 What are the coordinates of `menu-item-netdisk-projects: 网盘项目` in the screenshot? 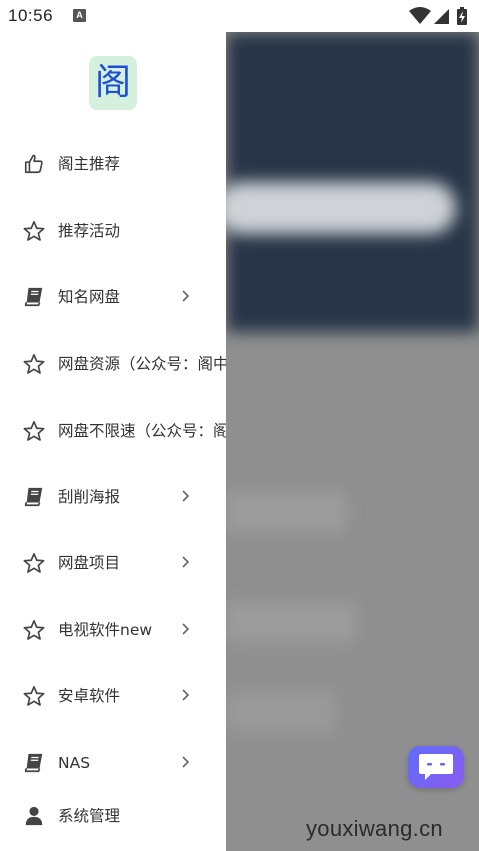 It's located at (113, 563).